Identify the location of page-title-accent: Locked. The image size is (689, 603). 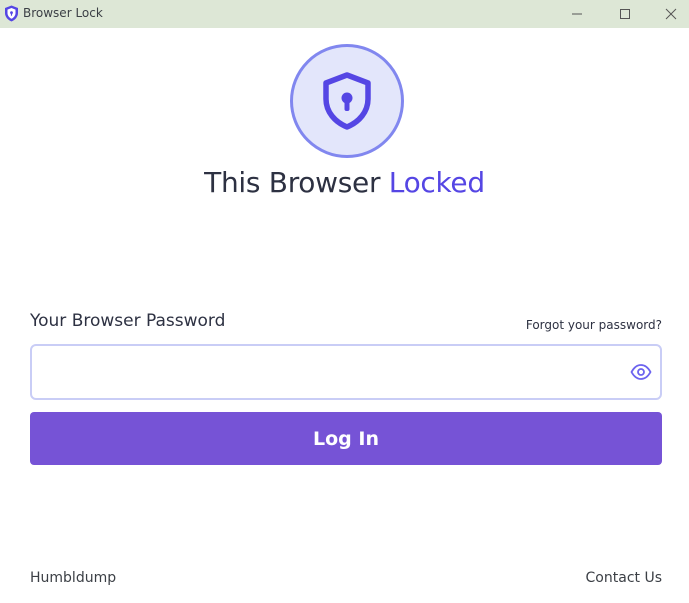
(436, 182).